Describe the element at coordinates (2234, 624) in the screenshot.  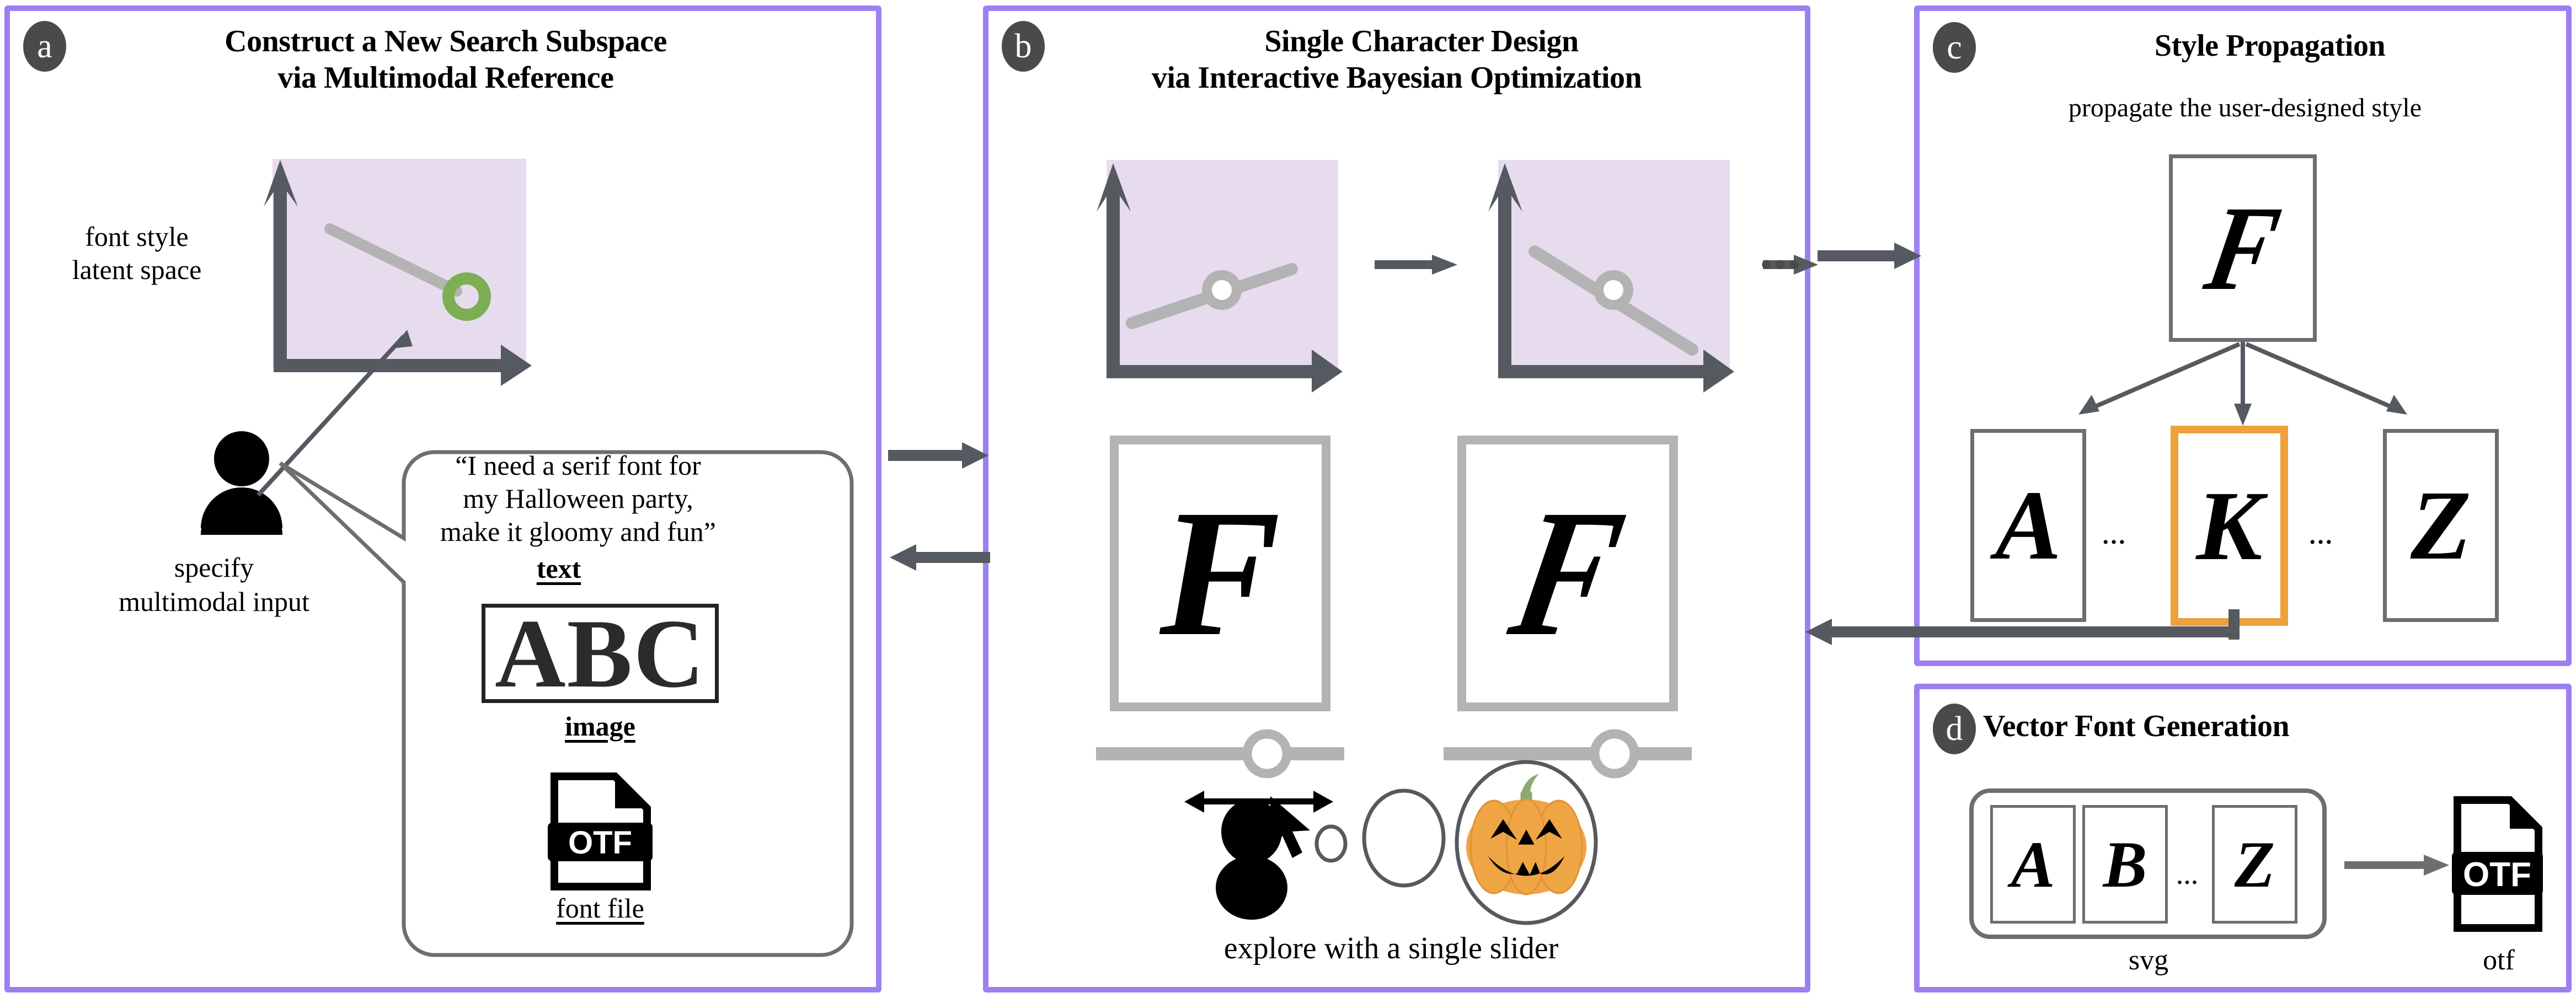
I see `arrow-c-feedback-stub` at that location.